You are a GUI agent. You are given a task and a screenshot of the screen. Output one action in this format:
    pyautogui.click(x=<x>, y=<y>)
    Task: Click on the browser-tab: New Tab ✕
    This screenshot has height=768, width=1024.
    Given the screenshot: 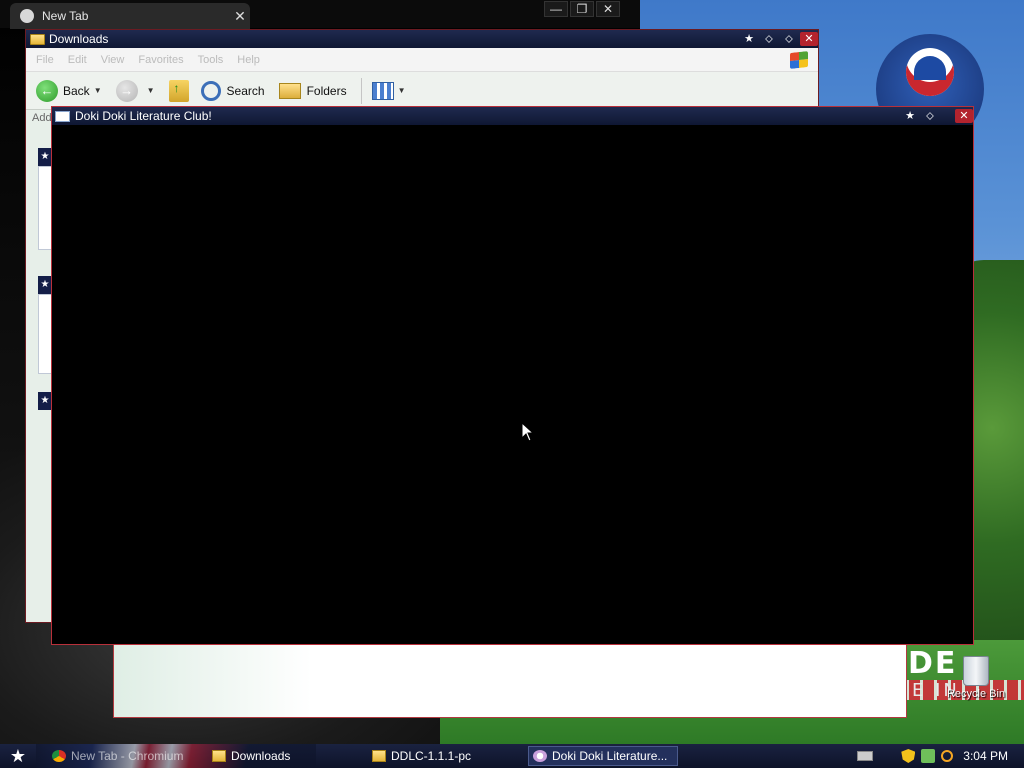 What is the action you would take?
    pyautogui.click(x=130, y=16)
    